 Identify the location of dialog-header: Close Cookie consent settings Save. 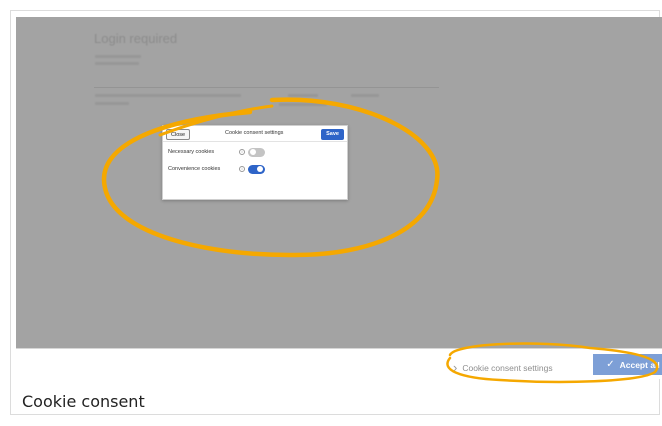
(255, 134).